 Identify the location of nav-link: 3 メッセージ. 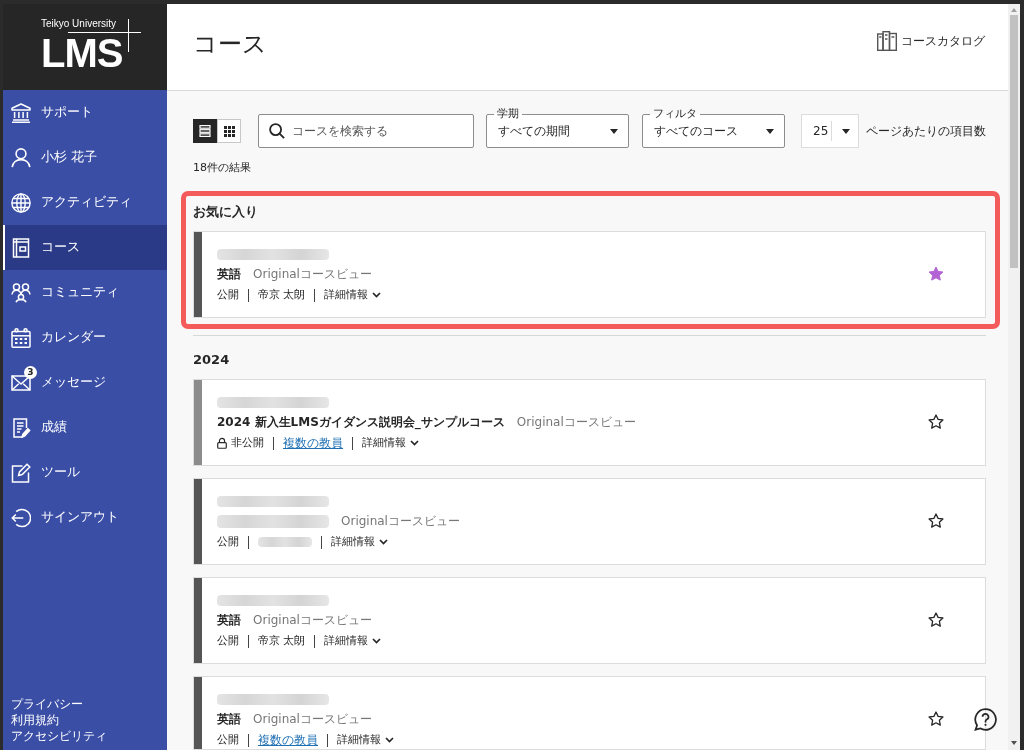
(85, 382).